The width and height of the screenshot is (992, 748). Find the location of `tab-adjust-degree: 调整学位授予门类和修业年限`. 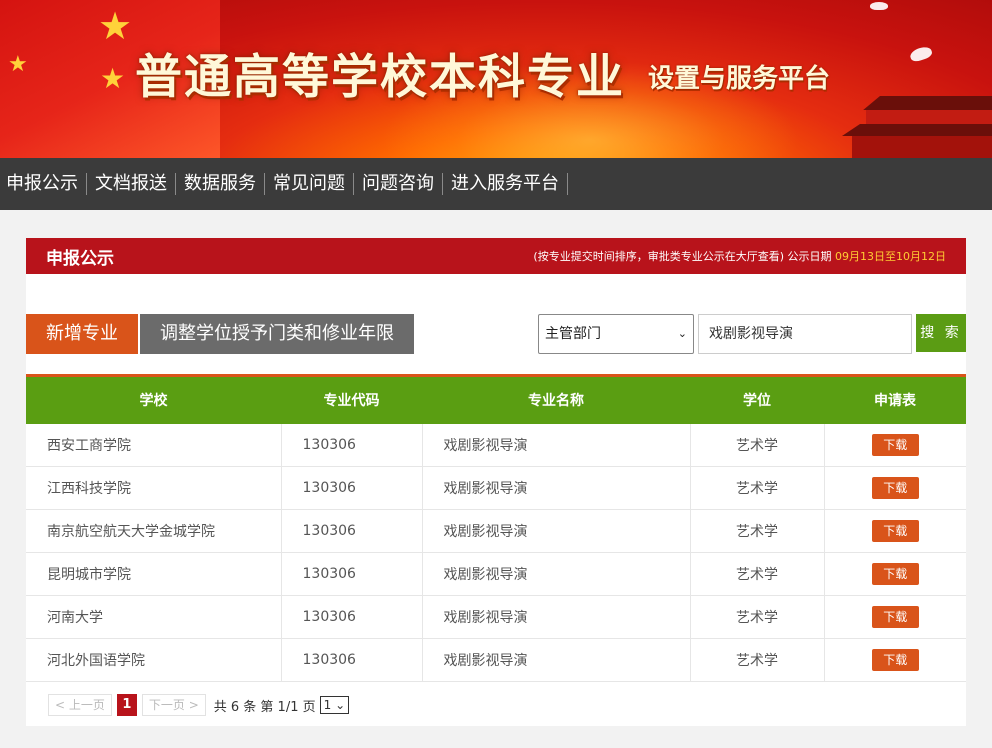

tab-adjust-degree: 调整学位授予门类和修业年限 is located at coordinates (277, 334).